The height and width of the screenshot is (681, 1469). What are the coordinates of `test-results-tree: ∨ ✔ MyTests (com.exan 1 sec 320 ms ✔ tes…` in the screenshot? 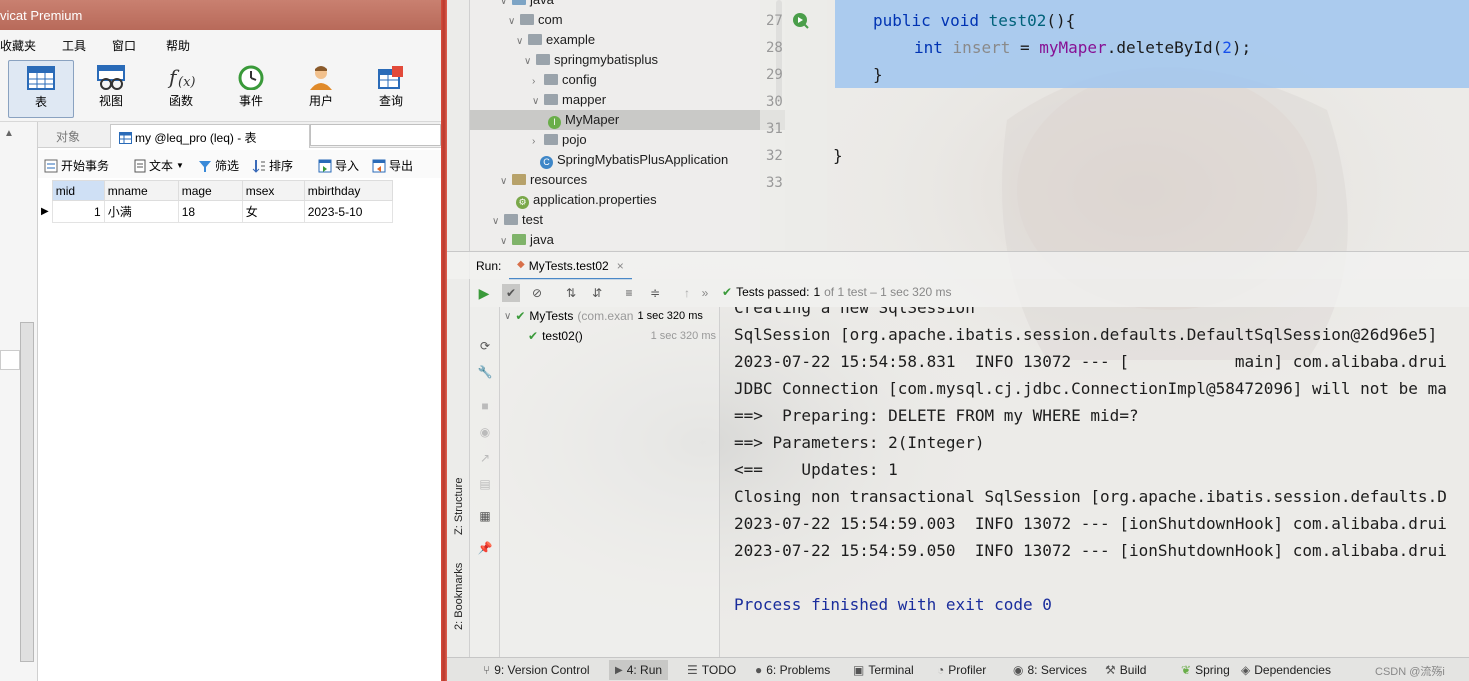 It's located at (610, 482).